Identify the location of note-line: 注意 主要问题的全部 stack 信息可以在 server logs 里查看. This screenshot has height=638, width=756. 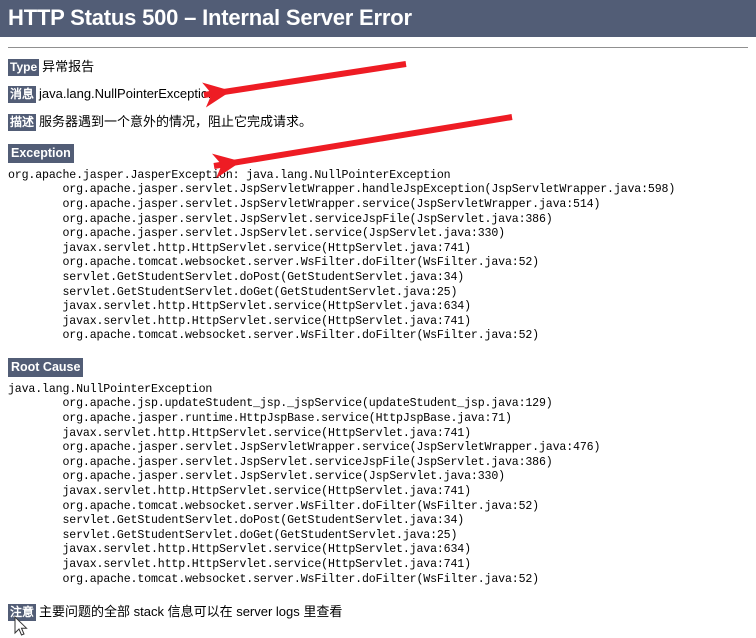
(378, 611).